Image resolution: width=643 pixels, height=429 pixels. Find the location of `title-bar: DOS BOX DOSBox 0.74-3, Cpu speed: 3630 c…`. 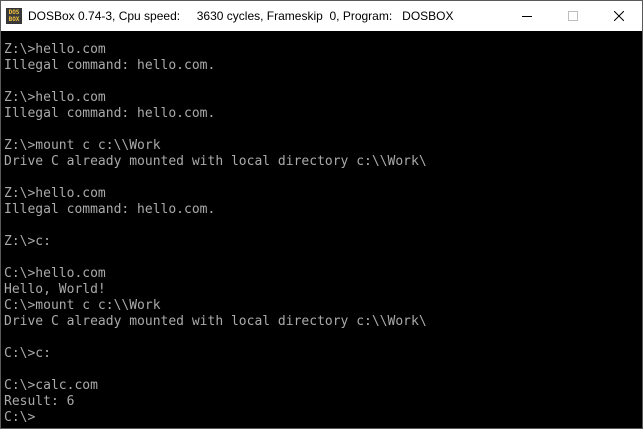

title-bar: DOS BOX DOSBox 0.74-3, Cpu speed: 3630 c… is located at coordinates (321, 16).